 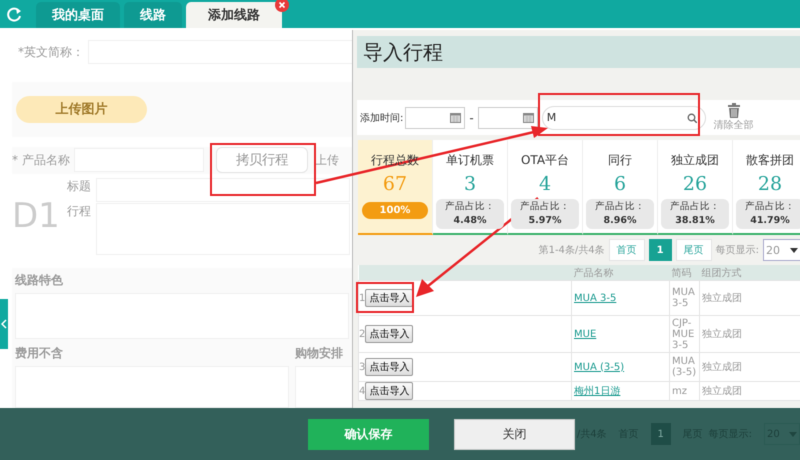 What do you see at coordinates (262, 160) in the screenshot?
I see `copy-button: 拷贝行程` at bounding box center [262, 160].